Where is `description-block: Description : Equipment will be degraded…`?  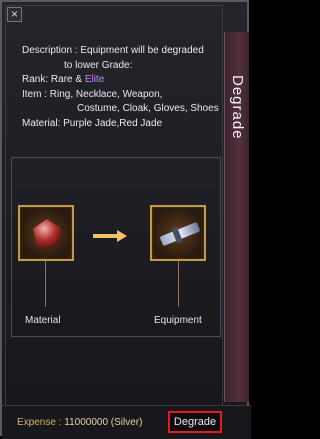
description-block: Description : Equipment will be degraded… is located at coordinates (122, 87).